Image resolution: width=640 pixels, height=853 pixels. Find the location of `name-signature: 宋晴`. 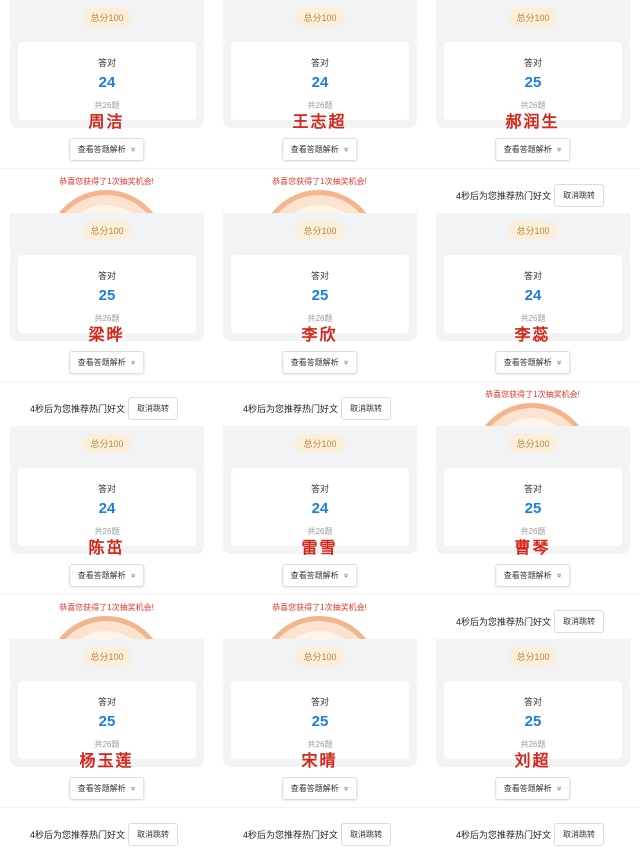

name-signature: 宋晴 is located at coordinates (319, 760).